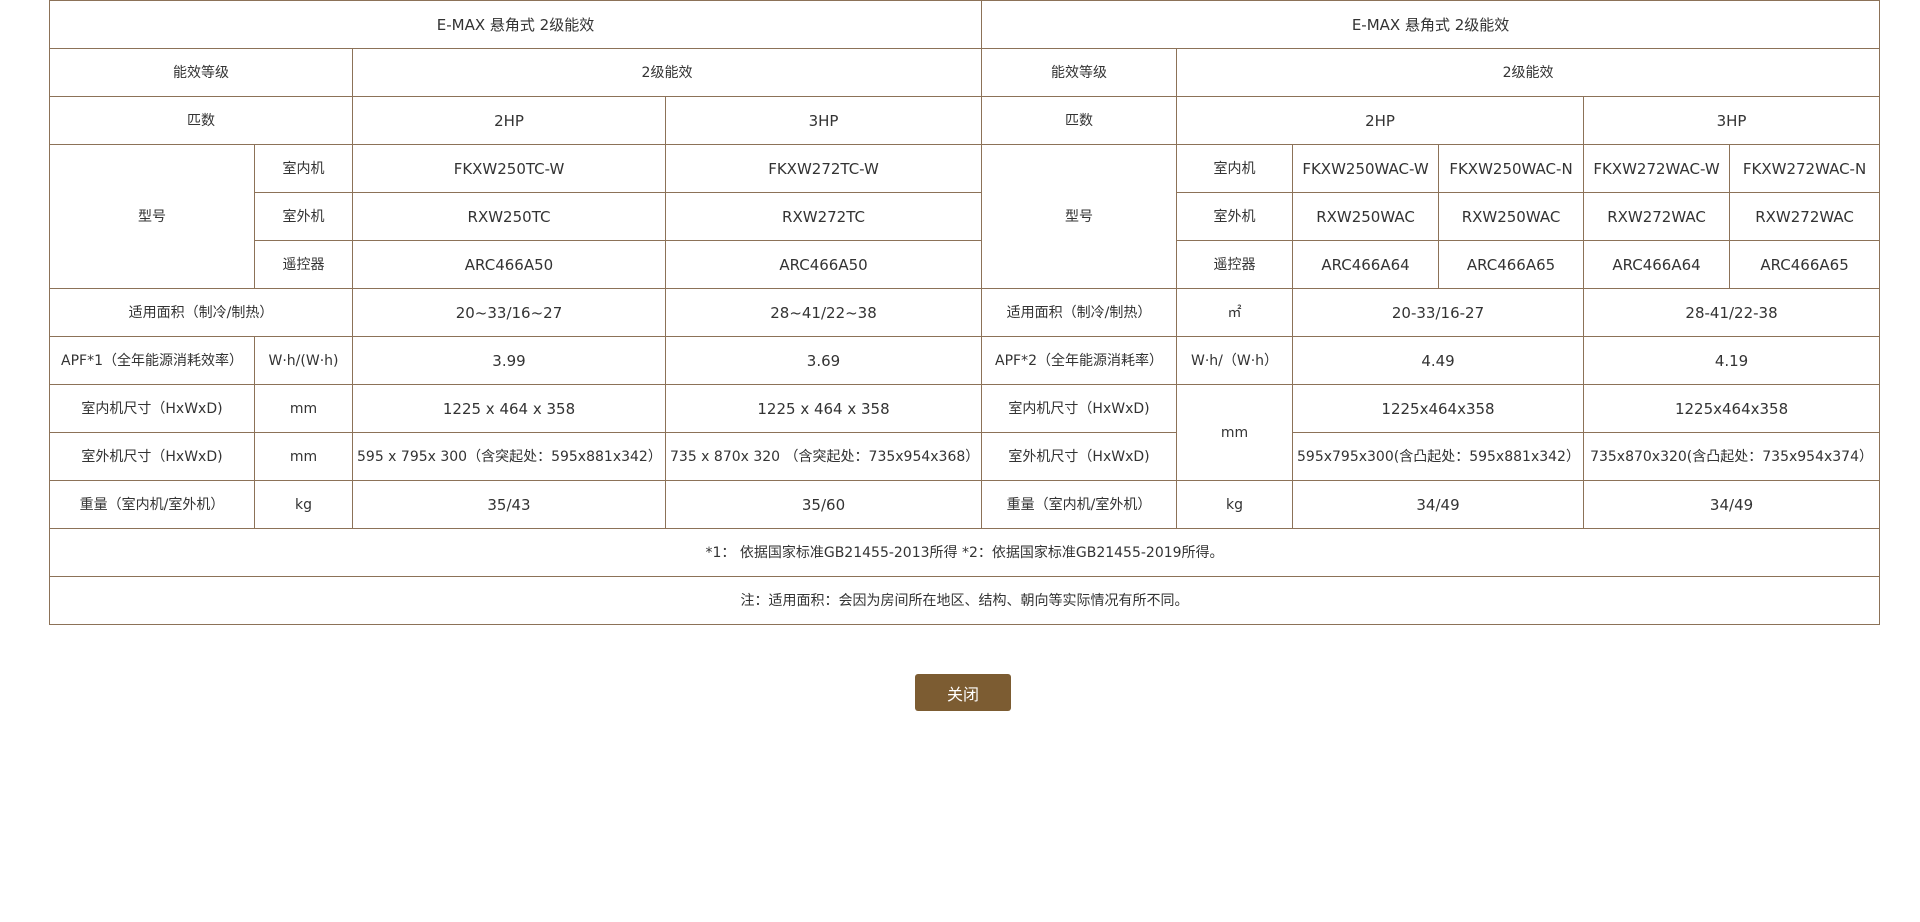  I want to click on left-area-label: 适用面积（制冷/制热）, so click(201, 312).